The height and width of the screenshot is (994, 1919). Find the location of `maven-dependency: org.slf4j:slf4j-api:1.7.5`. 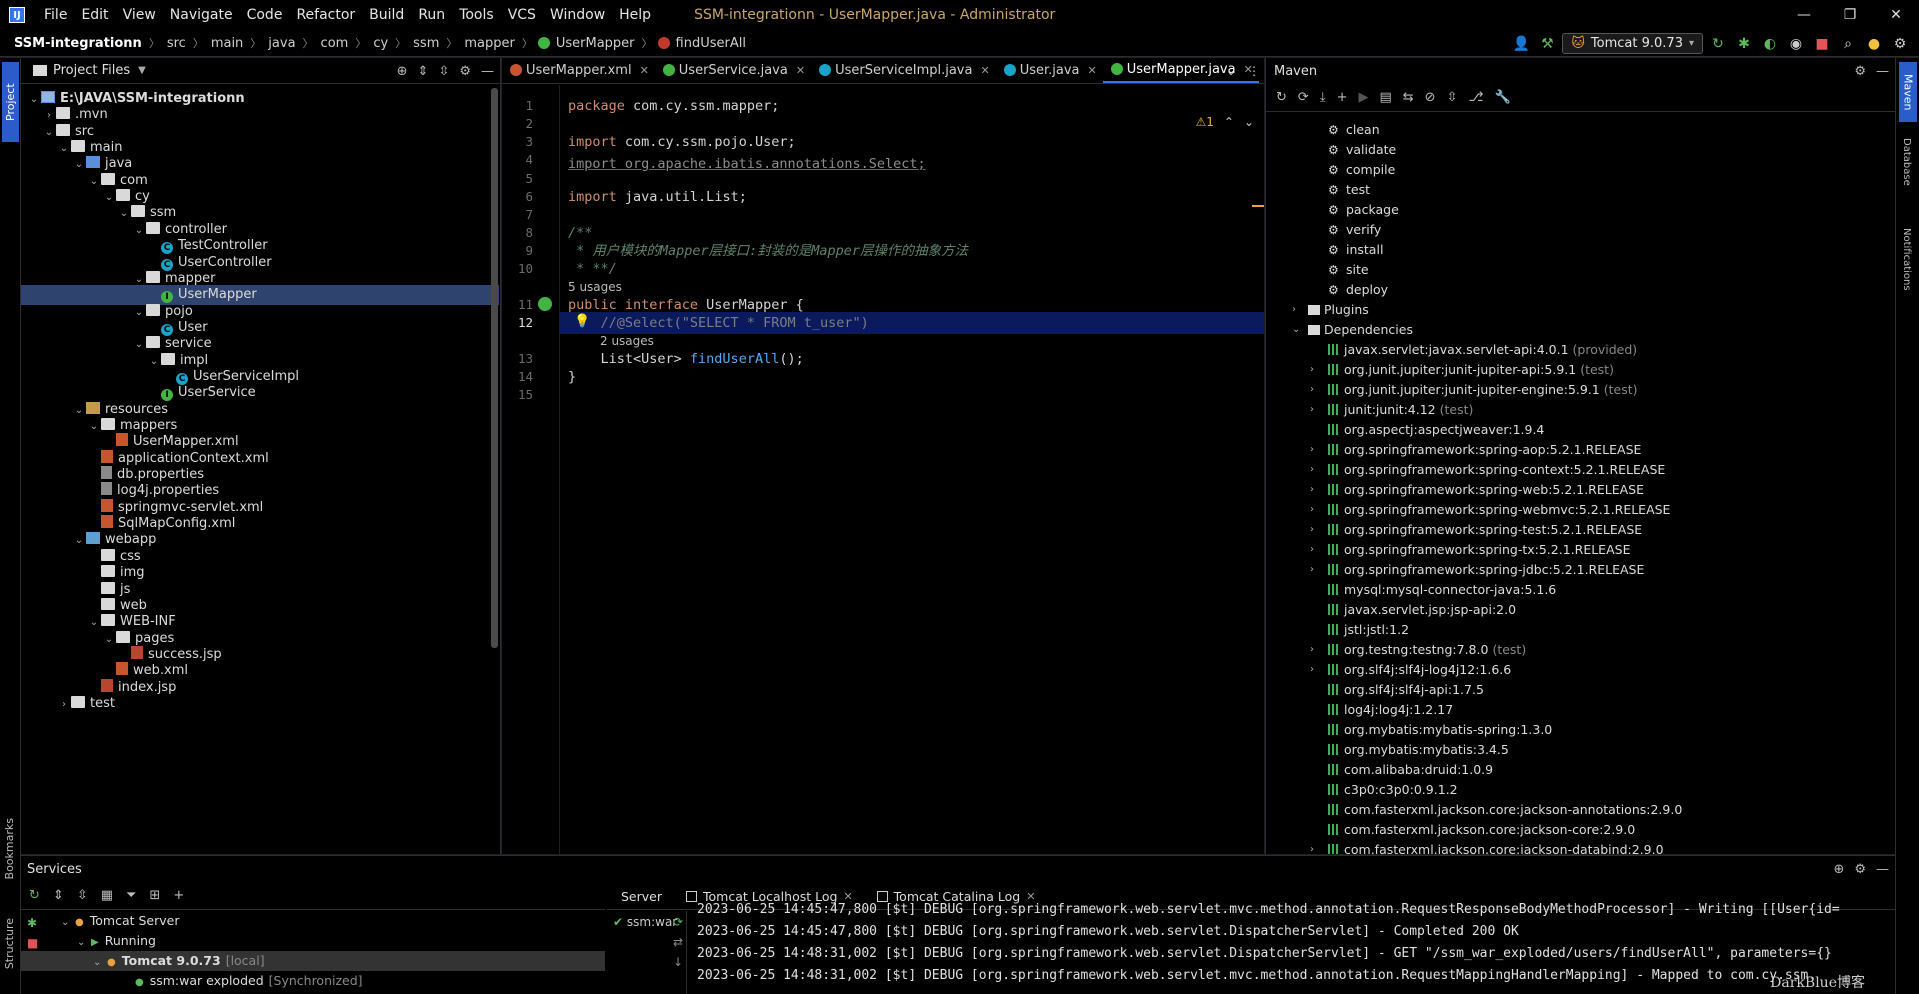

maven-dependency: org.slf4j:slf4j-api:1.7.5 is located at coordinates (1406, 690).